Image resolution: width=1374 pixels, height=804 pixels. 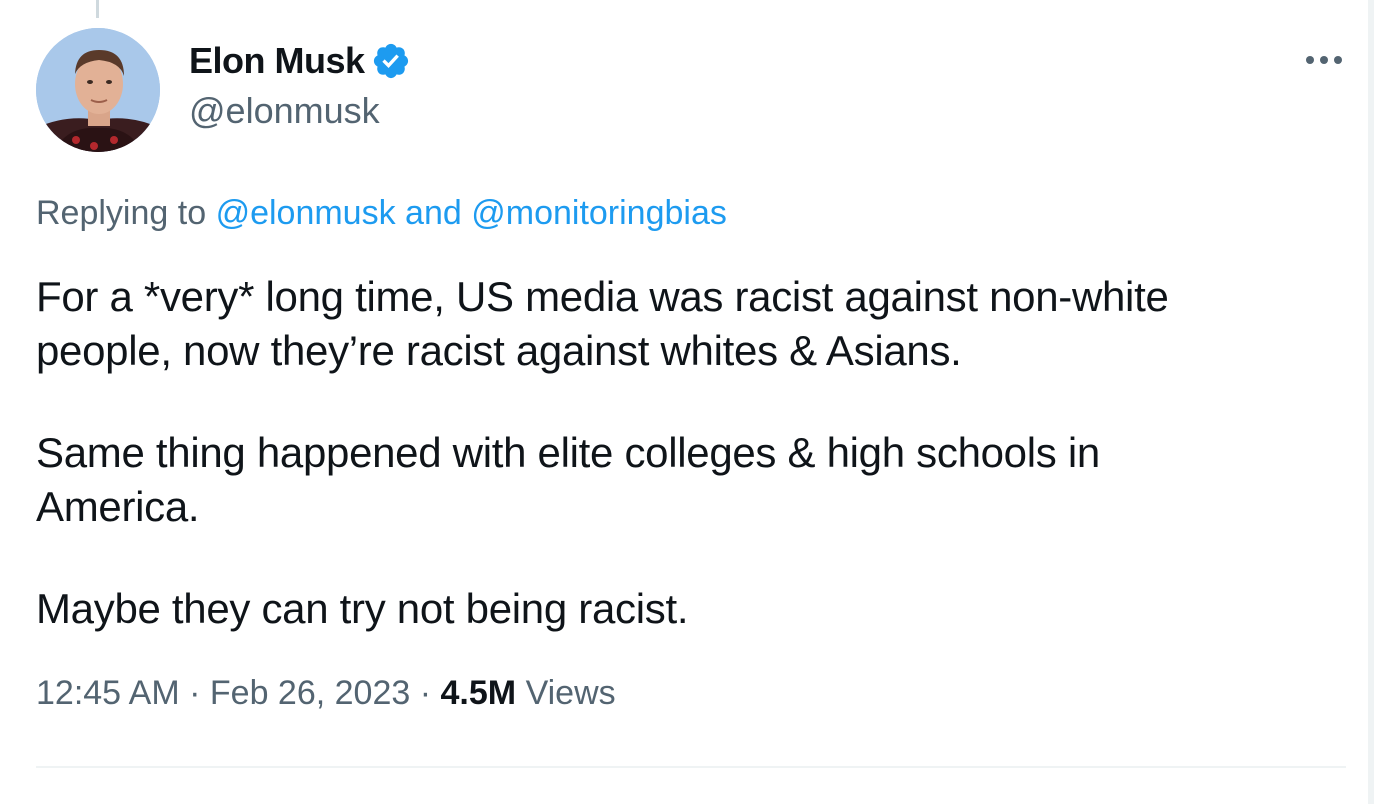 What do you see at coordinates (97, 9) in the screenshot?
I see `thread-connector-line` at bounding box center [97, 9].